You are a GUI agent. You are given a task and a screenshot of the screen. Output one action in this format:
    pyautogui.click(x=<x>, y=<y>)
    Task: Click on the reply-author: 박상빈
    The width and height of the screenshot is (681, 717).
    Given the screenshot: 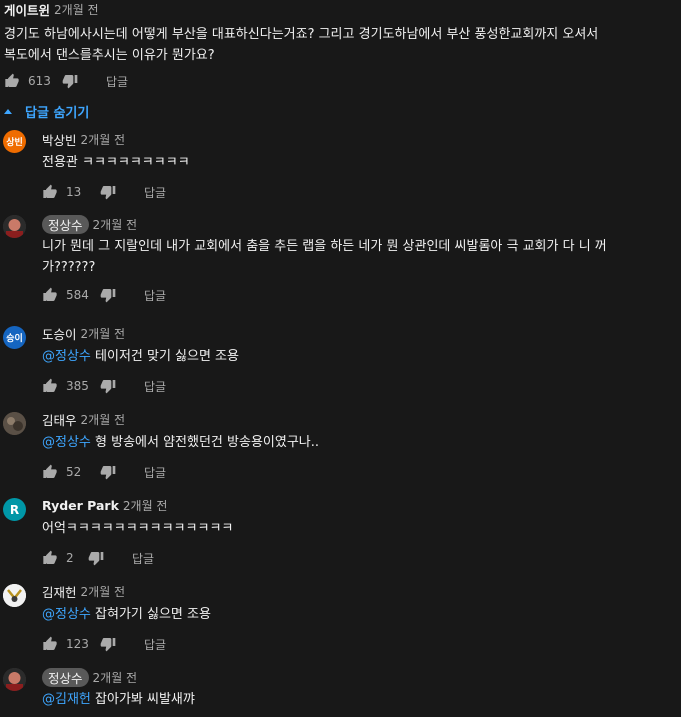 What is the action you would take?
    pyautogui.click(x=59, y=139)
    